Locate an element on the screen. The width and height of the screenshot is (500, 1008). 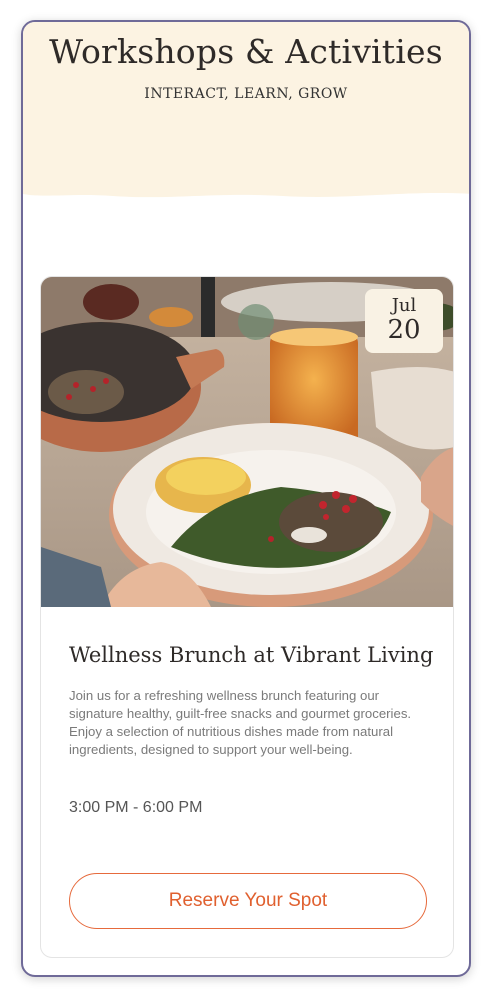
date-badge: Jul 20 is located at coordinates (404, 321).